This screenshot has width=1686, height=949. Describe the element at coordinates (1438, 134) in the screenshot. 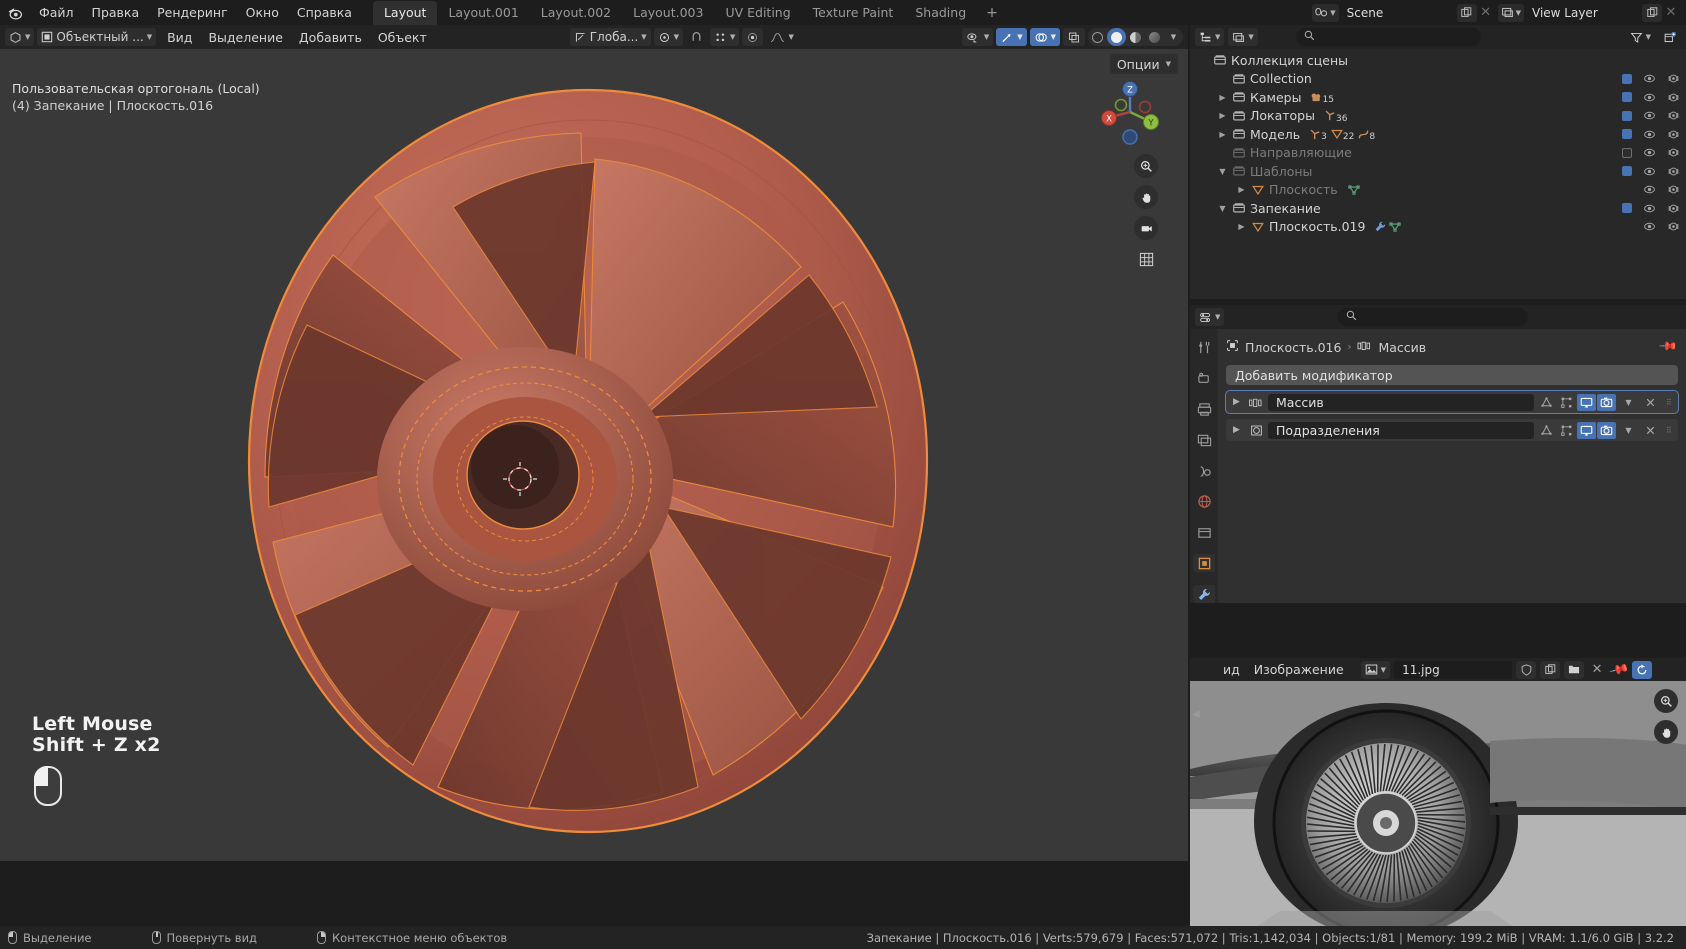

I see `outliner-row-4: ▶ Модель 3 22 8` at that location.